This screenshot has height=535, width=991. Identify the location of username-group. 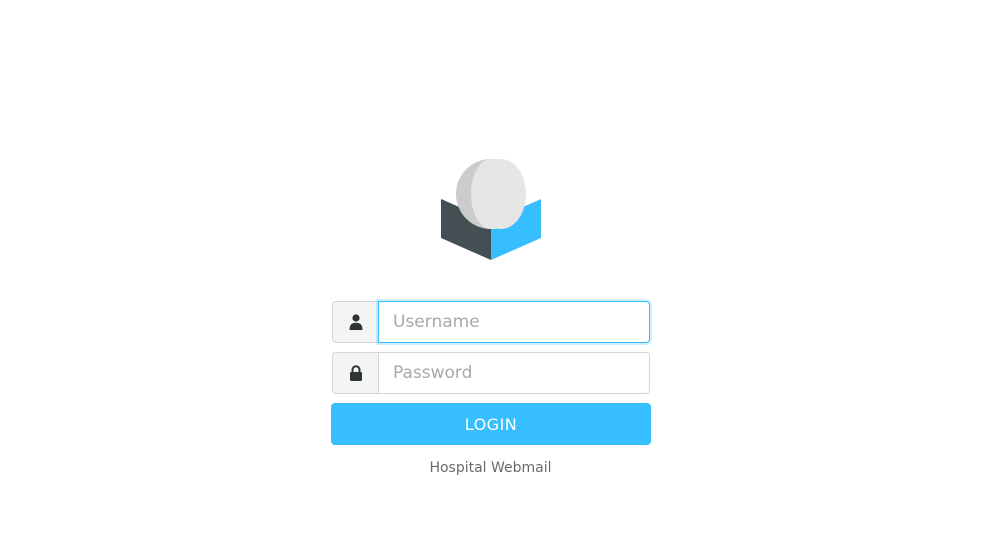
(491, 322).